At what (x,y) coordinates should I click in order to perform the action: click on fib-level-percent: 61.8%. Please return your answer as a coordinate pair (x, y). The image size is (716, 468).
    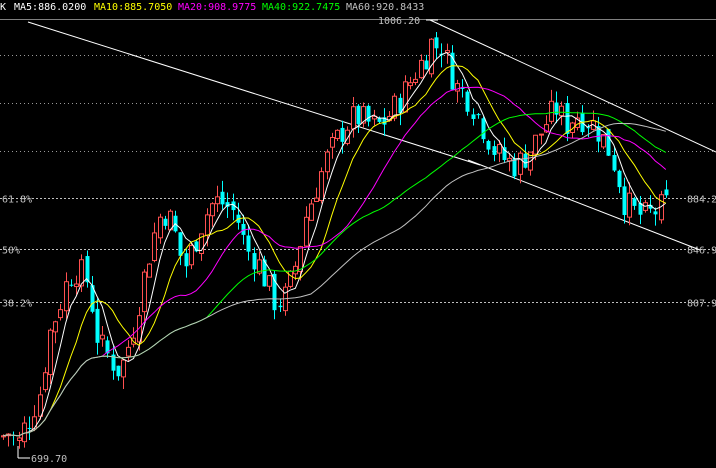
    Looking at the image, I should click on (17, 200).